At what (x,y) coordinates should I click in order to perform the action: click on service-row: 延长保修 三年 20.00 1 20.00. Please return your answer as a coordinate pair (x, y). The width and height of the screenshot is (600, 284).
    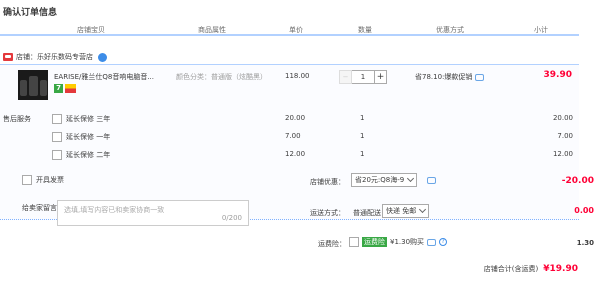
    Looking at the image, I should click on (289, 119).